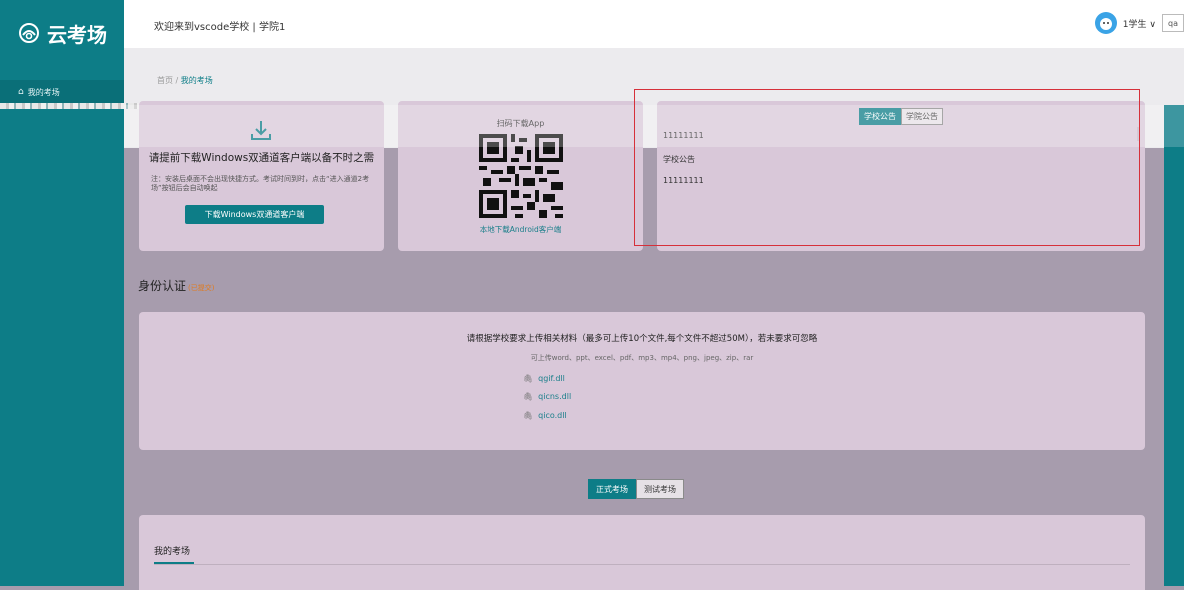 This screenshot has width=1184, height=590. I want to click on download-icon, so click(261, 130).